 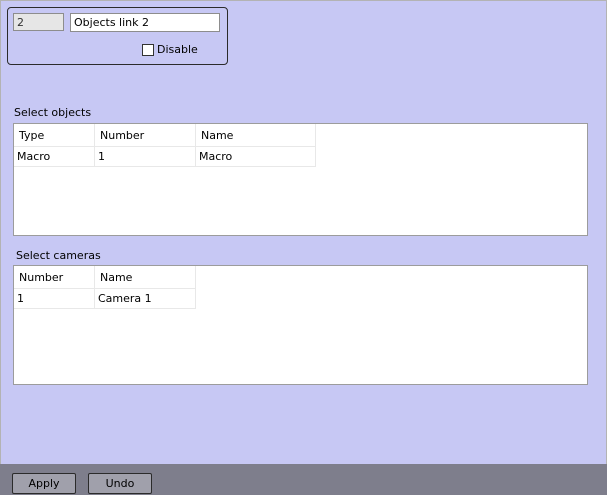 I want to click on table-cell-name: Macro, so click(x=255, y=156).